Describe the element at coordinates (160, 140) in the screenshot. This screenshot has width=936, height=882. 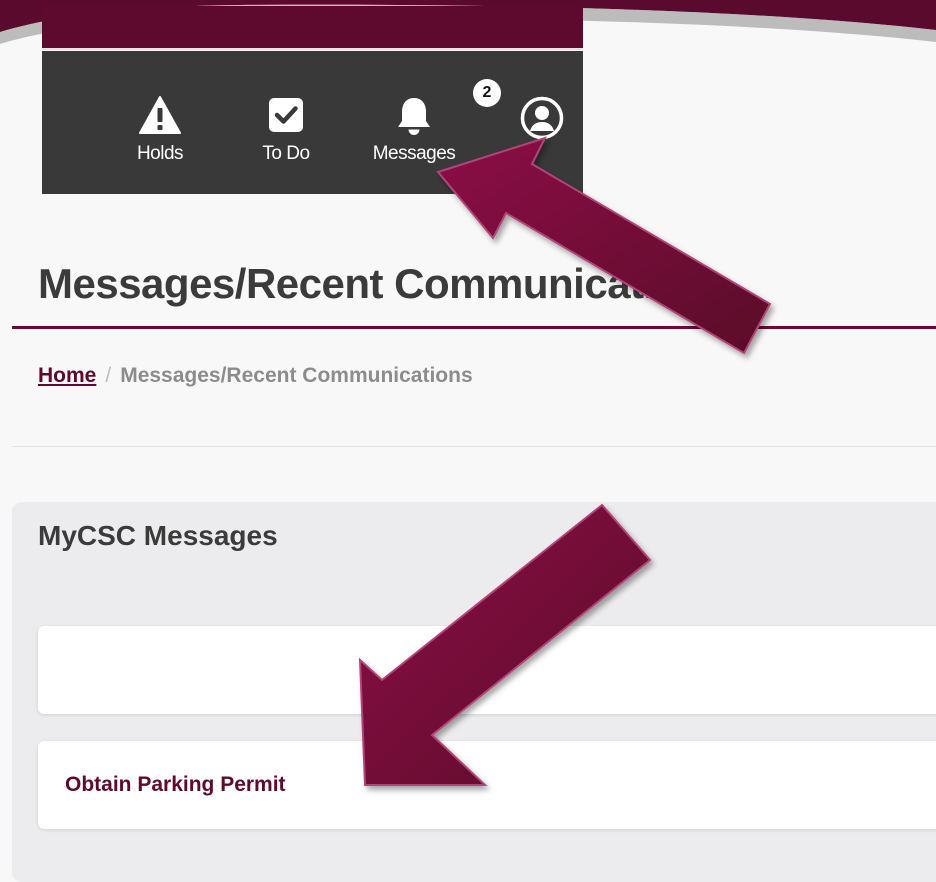
I see `nav-holds: Holds` at that location.